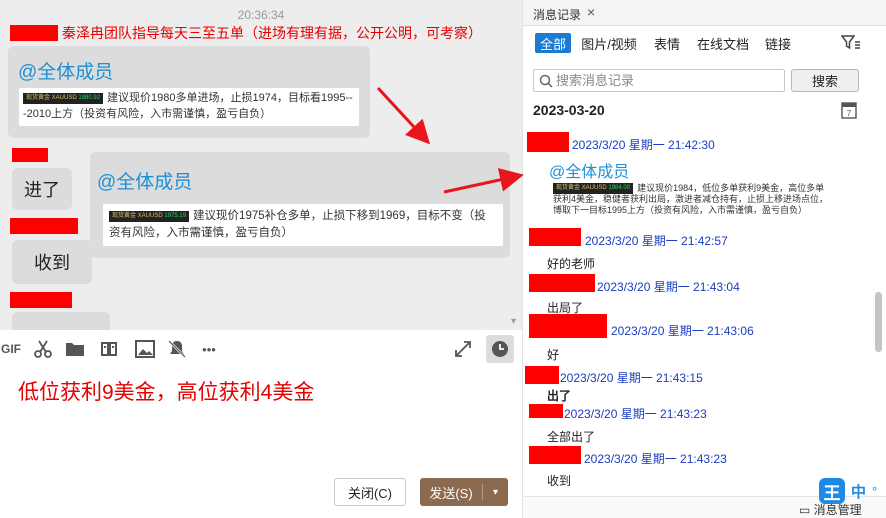 This screenshot has height=518, width=886. What do you see at coordinates (451, 493) in the screenshot?
I see `send-label: 发送(S)` at bounding box center [451, 493].